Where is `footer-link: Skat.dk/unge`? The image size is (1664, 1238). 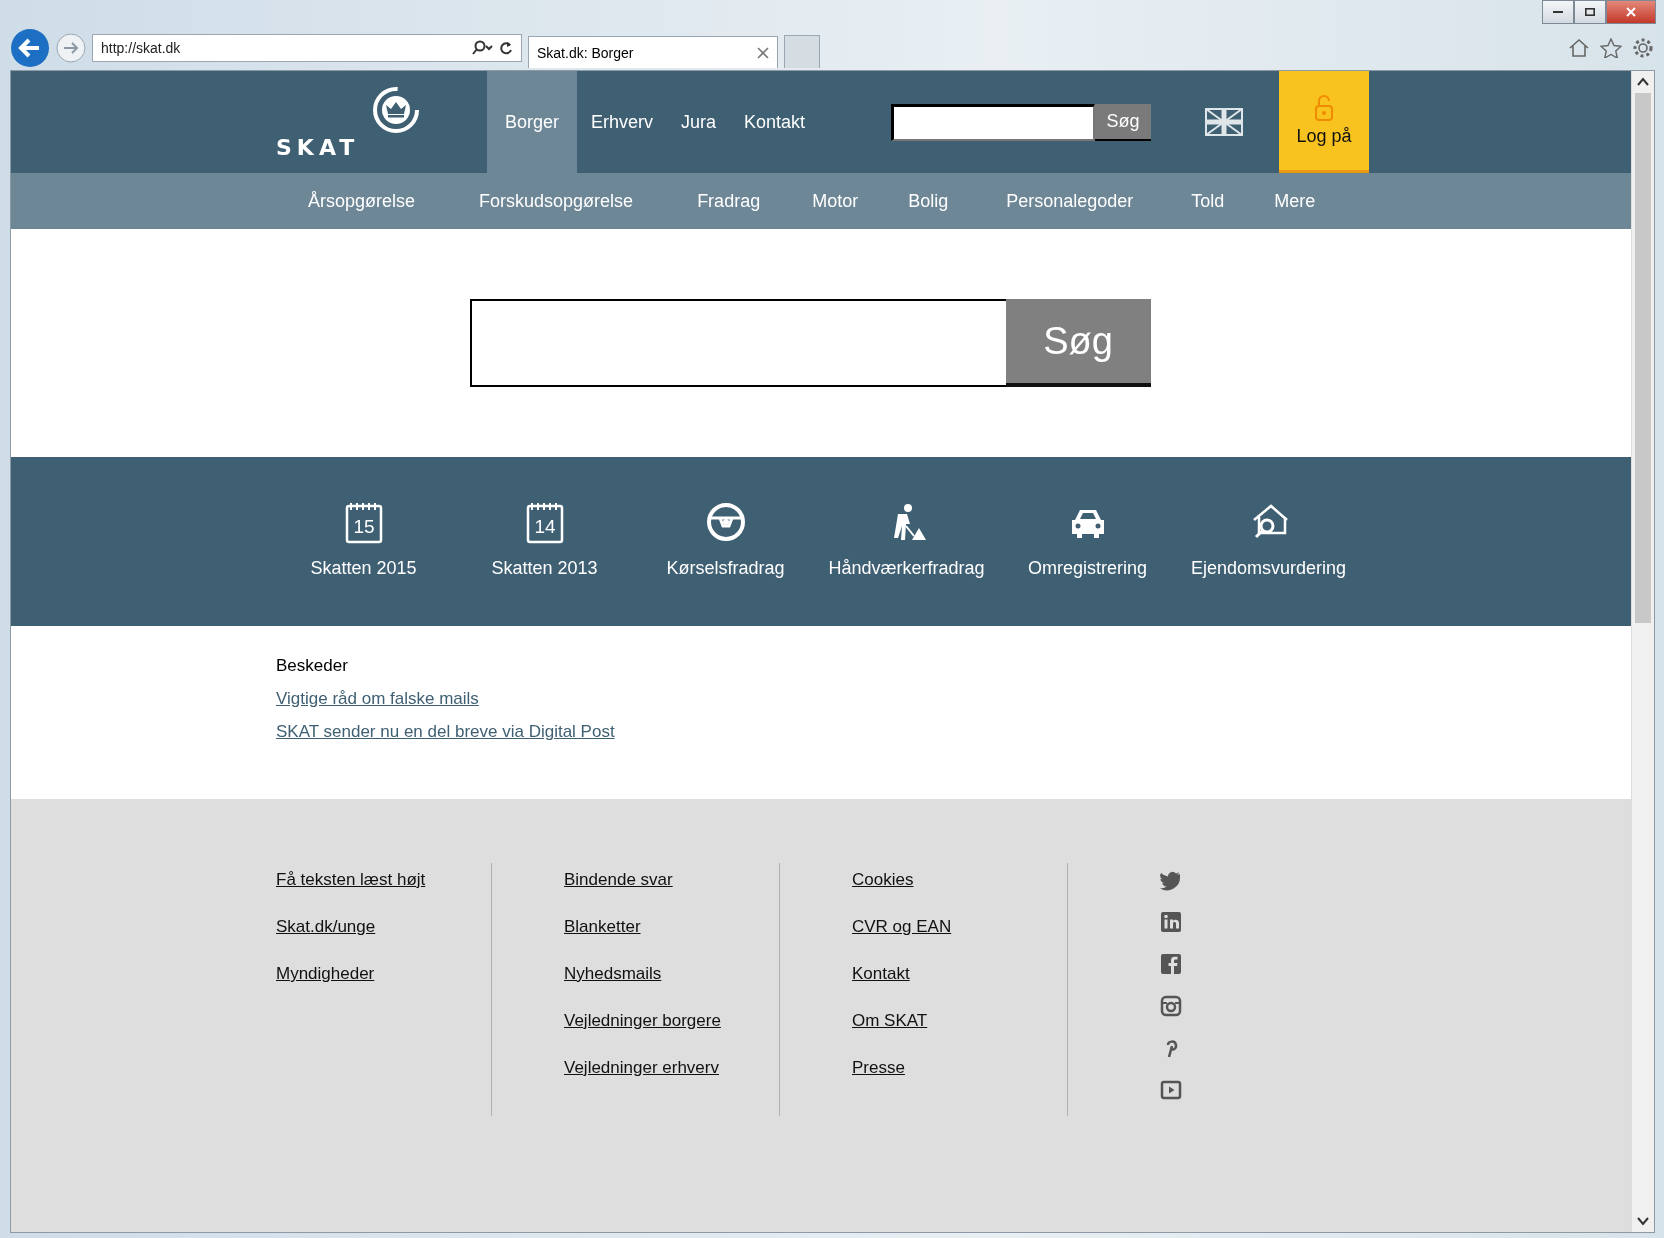 footer-link: Skat.dk/unge is located at coordinates (383, 926).